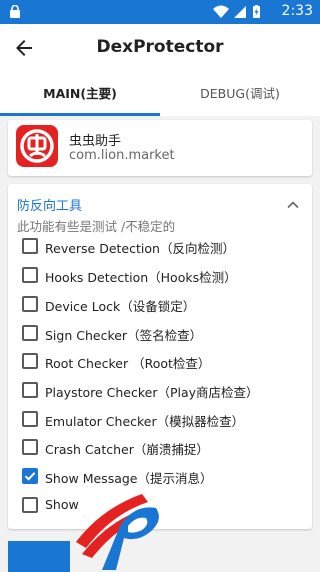  I want to click on status-bar: 2:33, so click(160, 12).